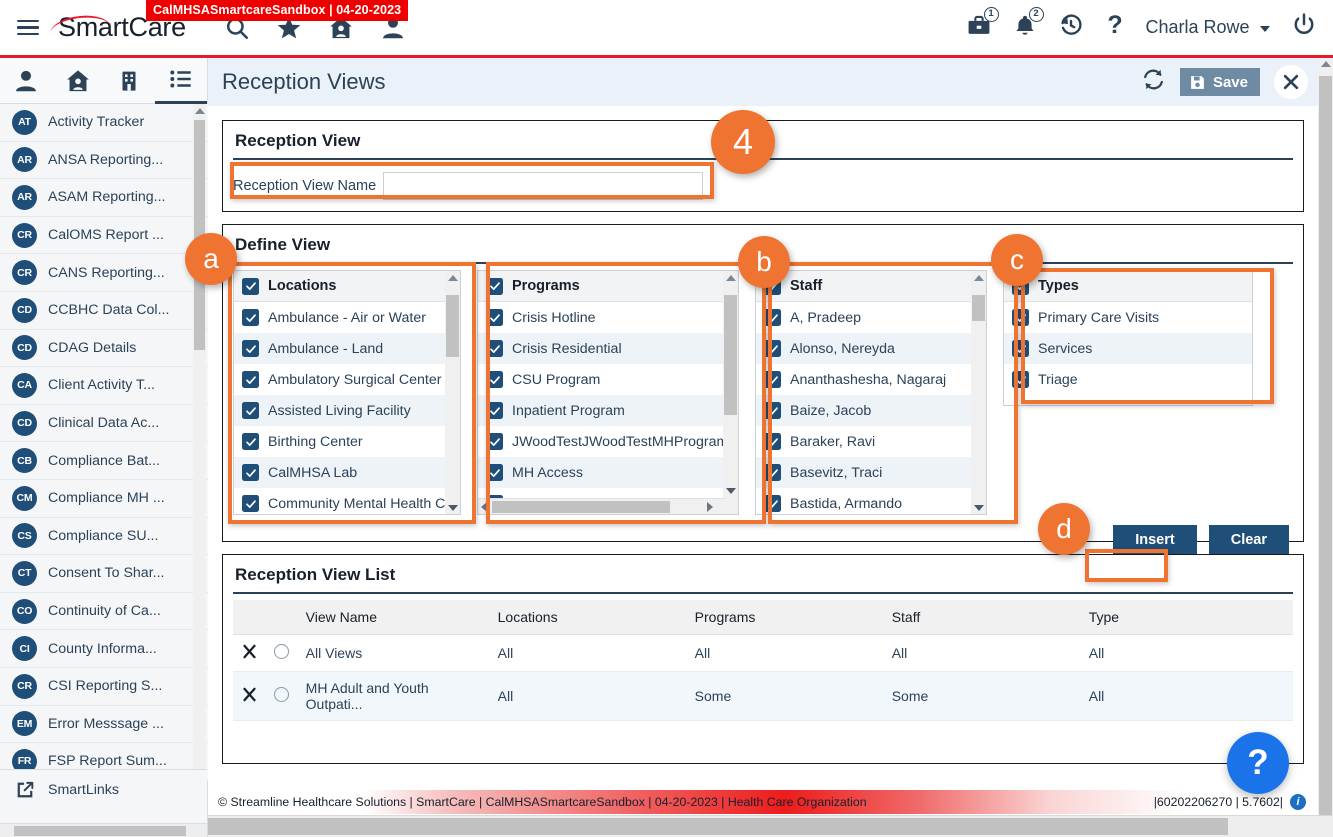 The width and height of the screenshot is (1333, 837). What do you see at coordinates (1325, 446) in the screenshot?
I see `page-scroll-thumb` at bounding box center [1325, 446].